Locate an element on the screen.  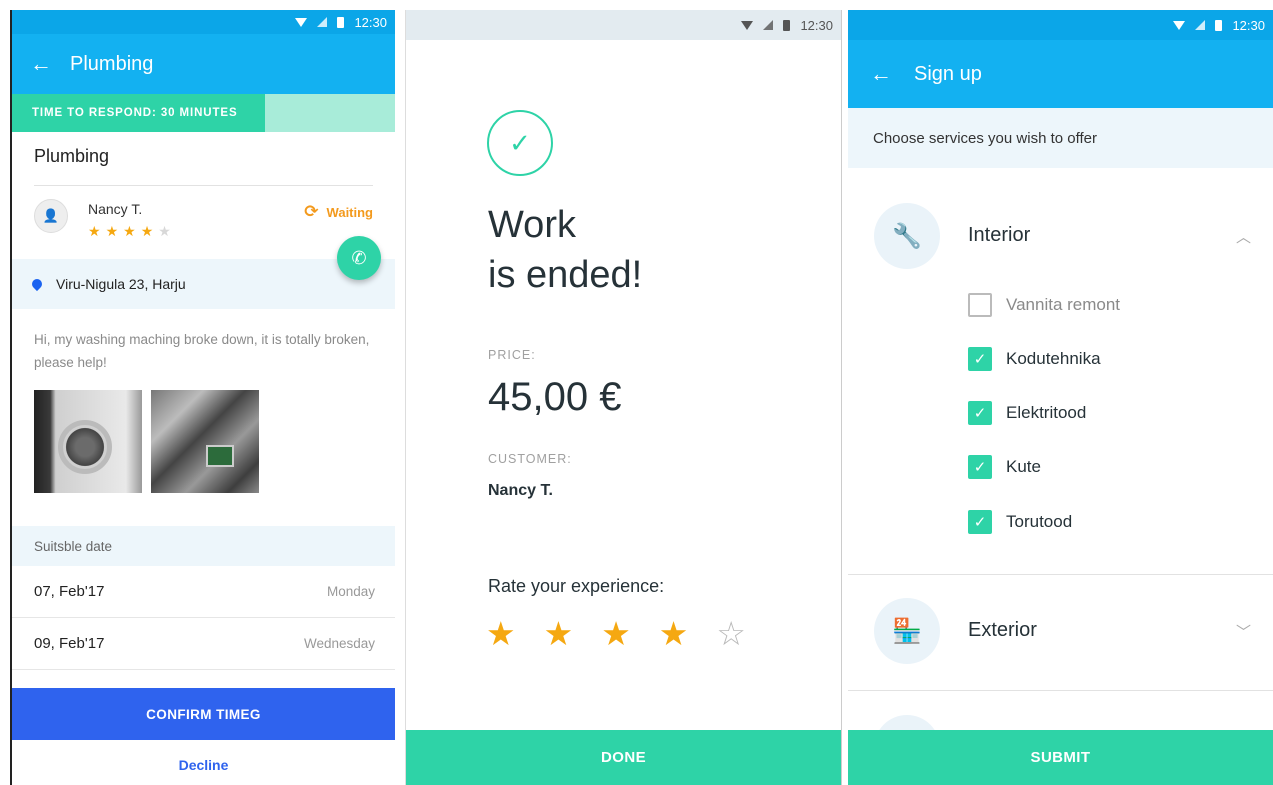
phone-icon: ✆ is located at coordinates (359, 257).